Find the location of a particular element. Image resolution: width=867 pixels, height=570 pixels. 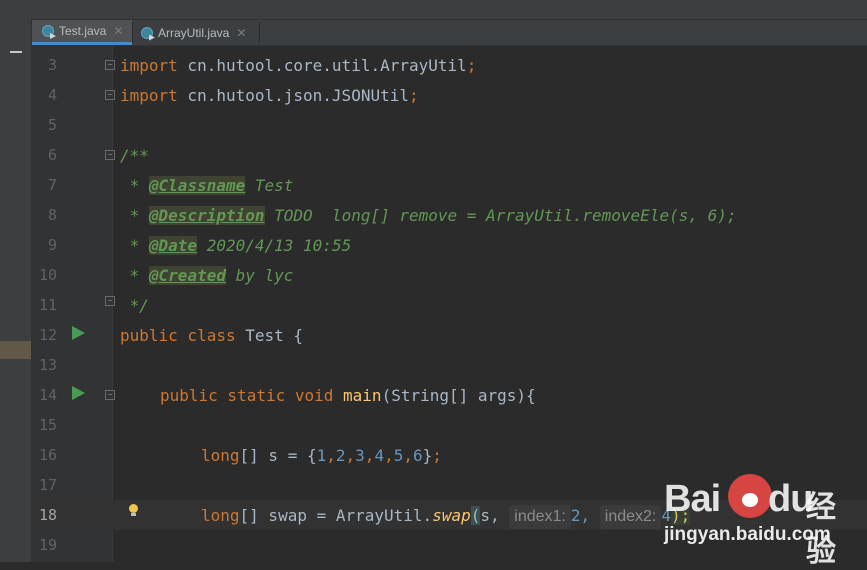

line-number: 4 is located at coordinates (52, 95).